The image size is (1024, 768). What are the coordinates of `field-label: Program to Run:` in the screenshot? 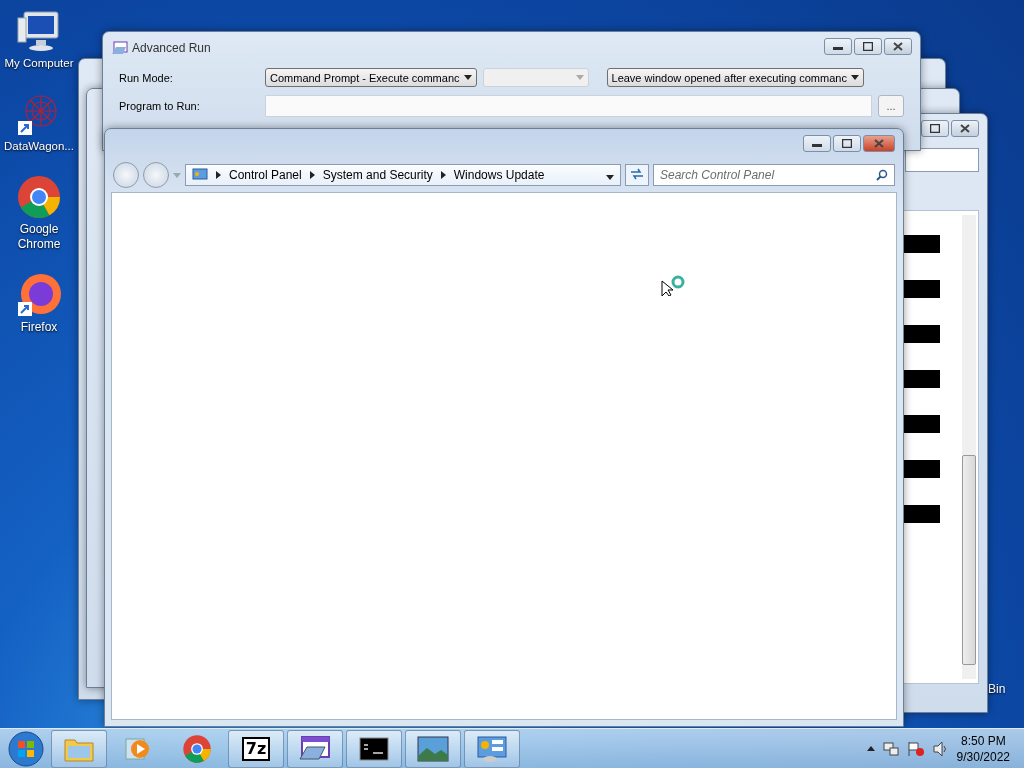 It's located at (160, 106).